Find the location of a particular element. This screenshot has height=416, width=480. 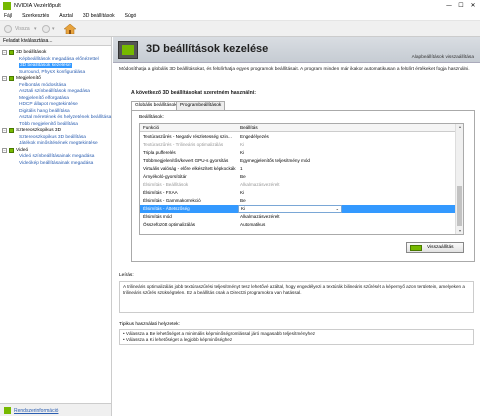

tree-item-game-ratings: Játékok minősítésének megtekintése is located at coordinates (58, 143).